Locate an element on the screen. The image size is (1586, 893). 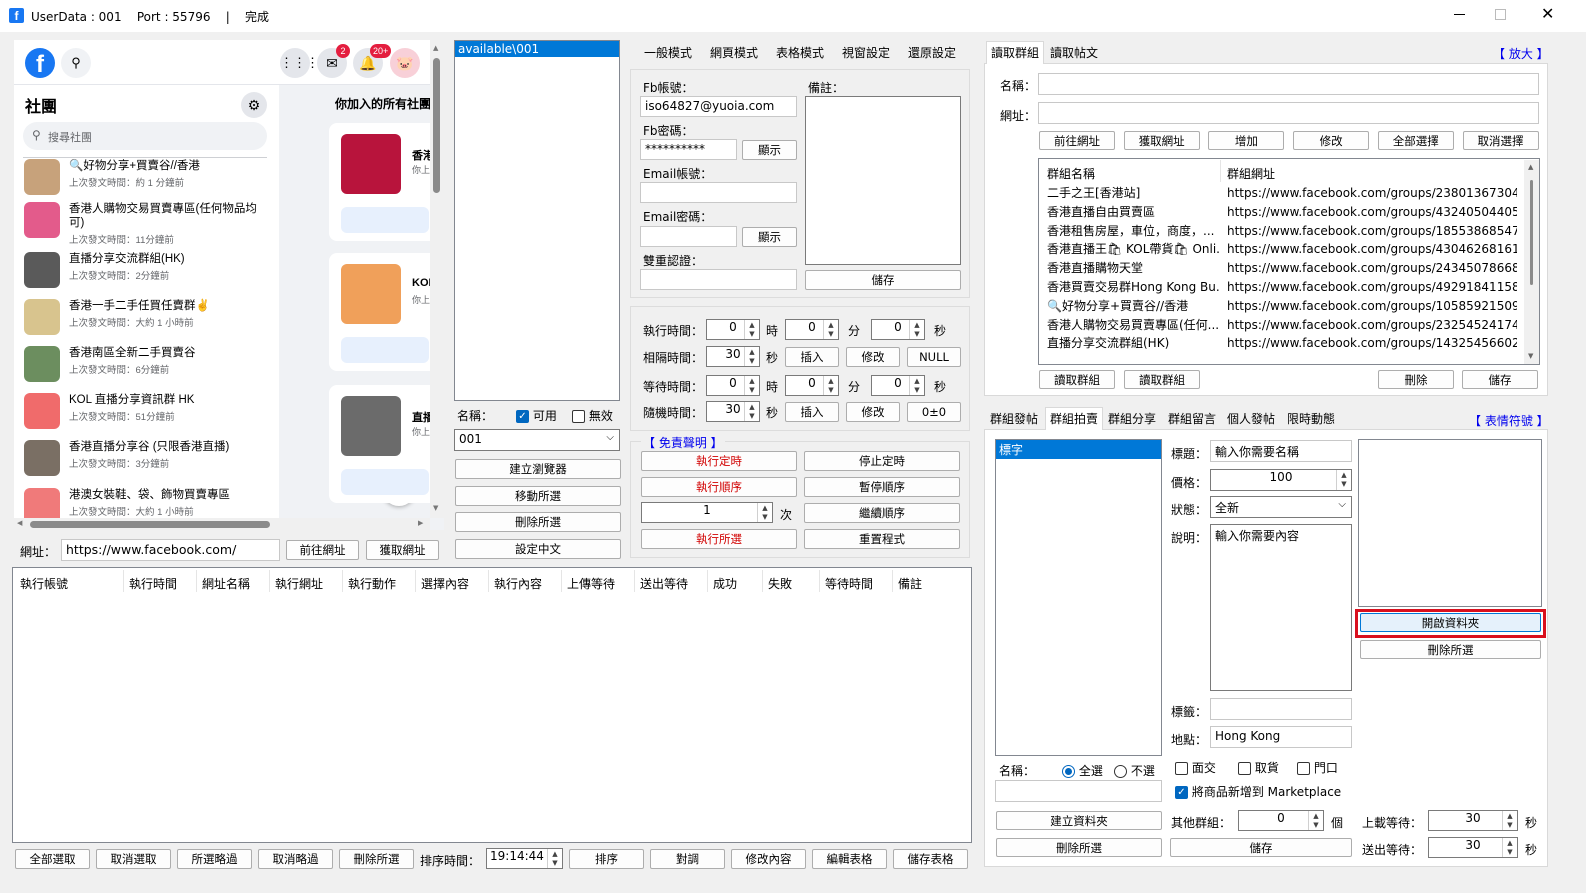
tab-read-posts: 讀取帖文 is located at coordinates (1074, 53).